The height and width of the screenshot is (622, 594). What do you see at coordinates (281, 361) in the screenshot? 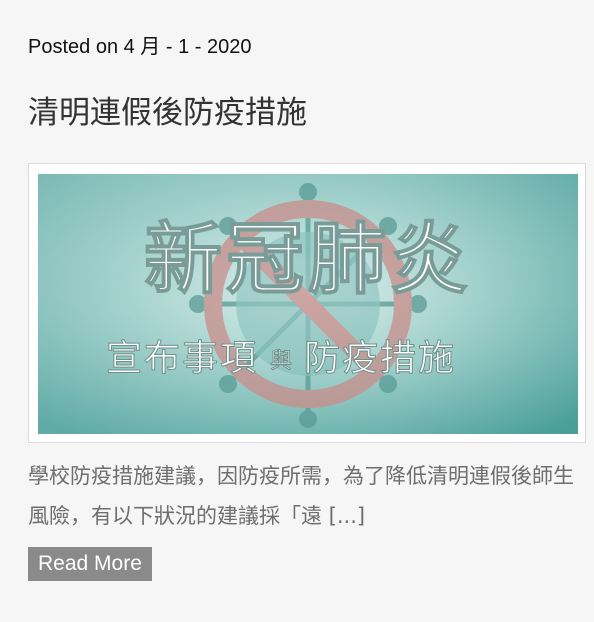
I see `thumbnail-subheadline-connector: 與` at bounding box center [281, 361].